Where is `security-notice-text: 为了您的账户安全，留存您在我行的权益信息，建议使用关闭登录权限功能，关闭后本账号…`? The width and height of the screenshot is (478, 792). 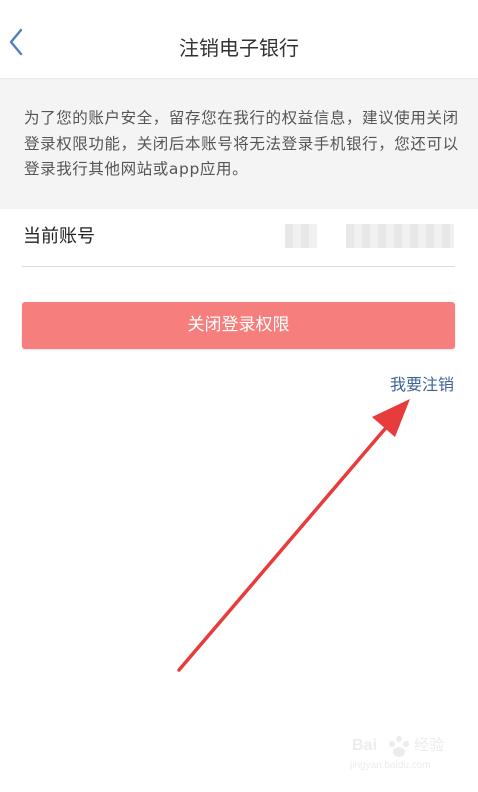
security-notice-text: 为了您的账户安全，留存您在我行的权益信息，建议使用关闭登录权限功能，关闭后本账号… is located at coordinates (241, 143).